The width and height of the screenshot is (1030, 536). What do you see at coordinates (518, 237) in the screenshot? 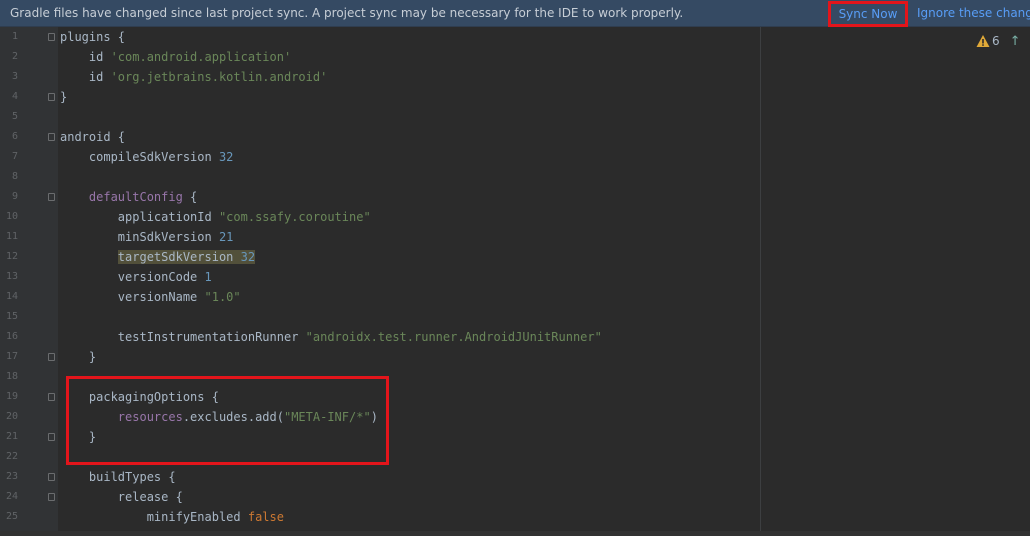
I see `code-line: 11 minSdkVersion 21` at bounding box center [518, 237].